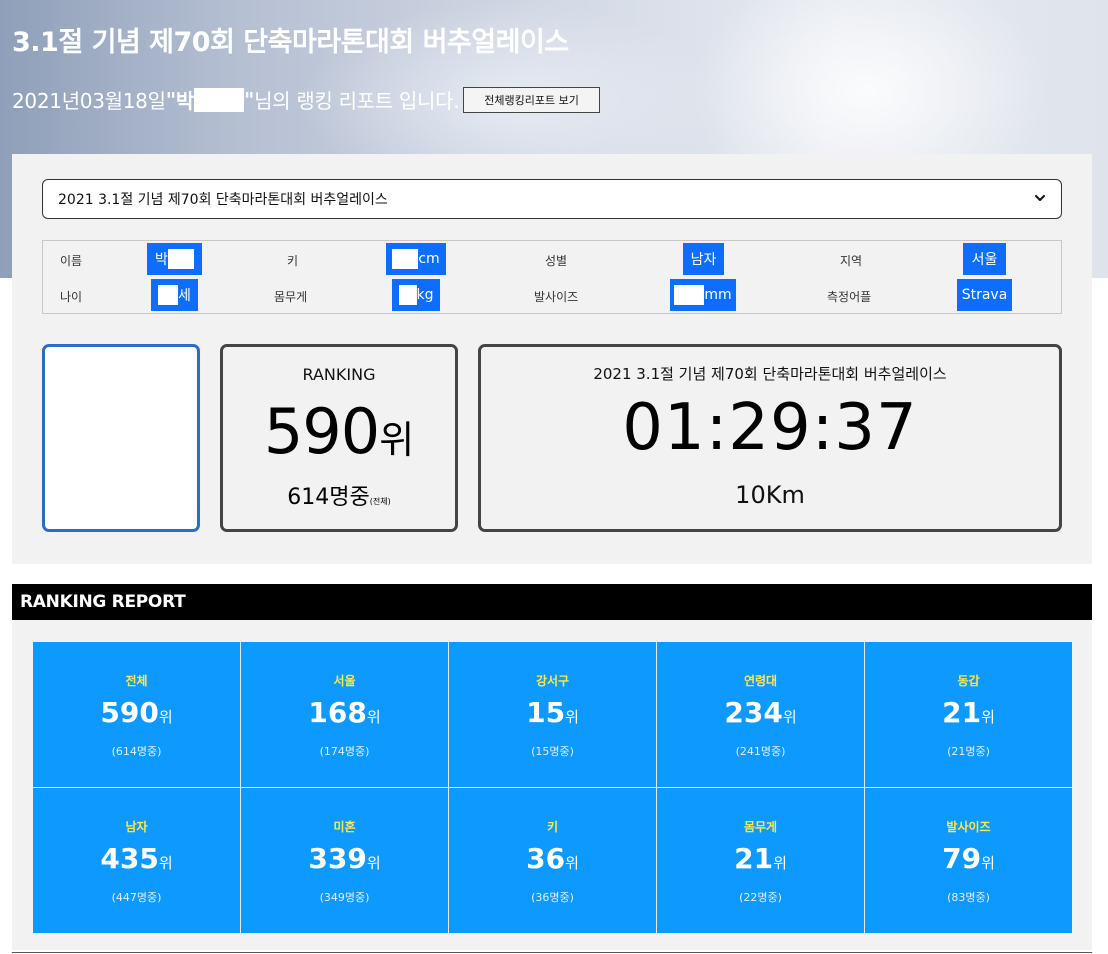 The height and width of the screenshot is (954, 1108). What do you see at coordinates (962, 858) in the screenshot?
I see `tile-rank-number: 79` at bounding box center [962, 858].